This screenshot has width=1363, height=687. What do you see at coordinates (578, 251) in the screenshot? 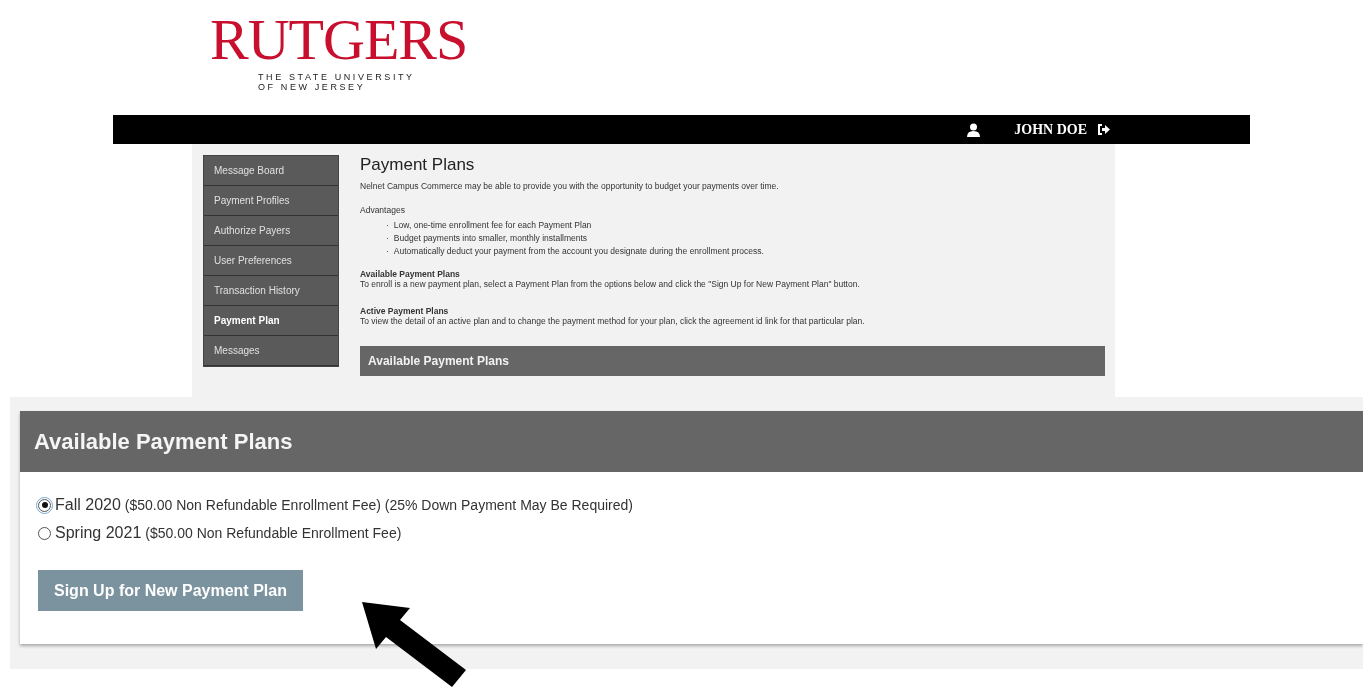
I see `advantage-item: Automatically deduct your payment from the account you designate during the enrollment process.` at bounding box center [578, 251].